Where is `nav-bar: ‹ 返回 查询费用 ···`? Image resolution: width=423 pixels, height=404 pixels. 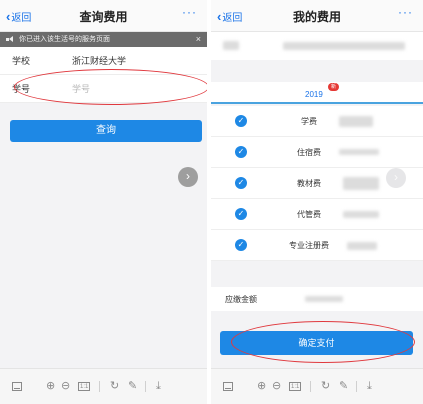 nav-bar: ‹ 返回 查询费用 ··· is located at coordinates (103, 16).